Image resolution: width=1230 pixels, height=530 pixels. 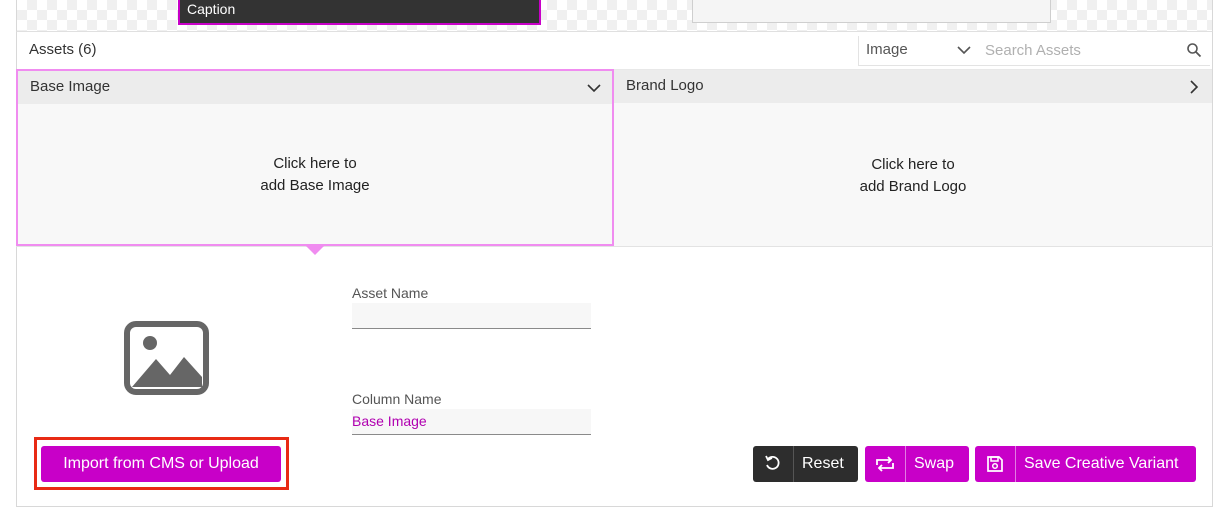 I want to click on caption-label: Caption, so click(x=211, y=9).